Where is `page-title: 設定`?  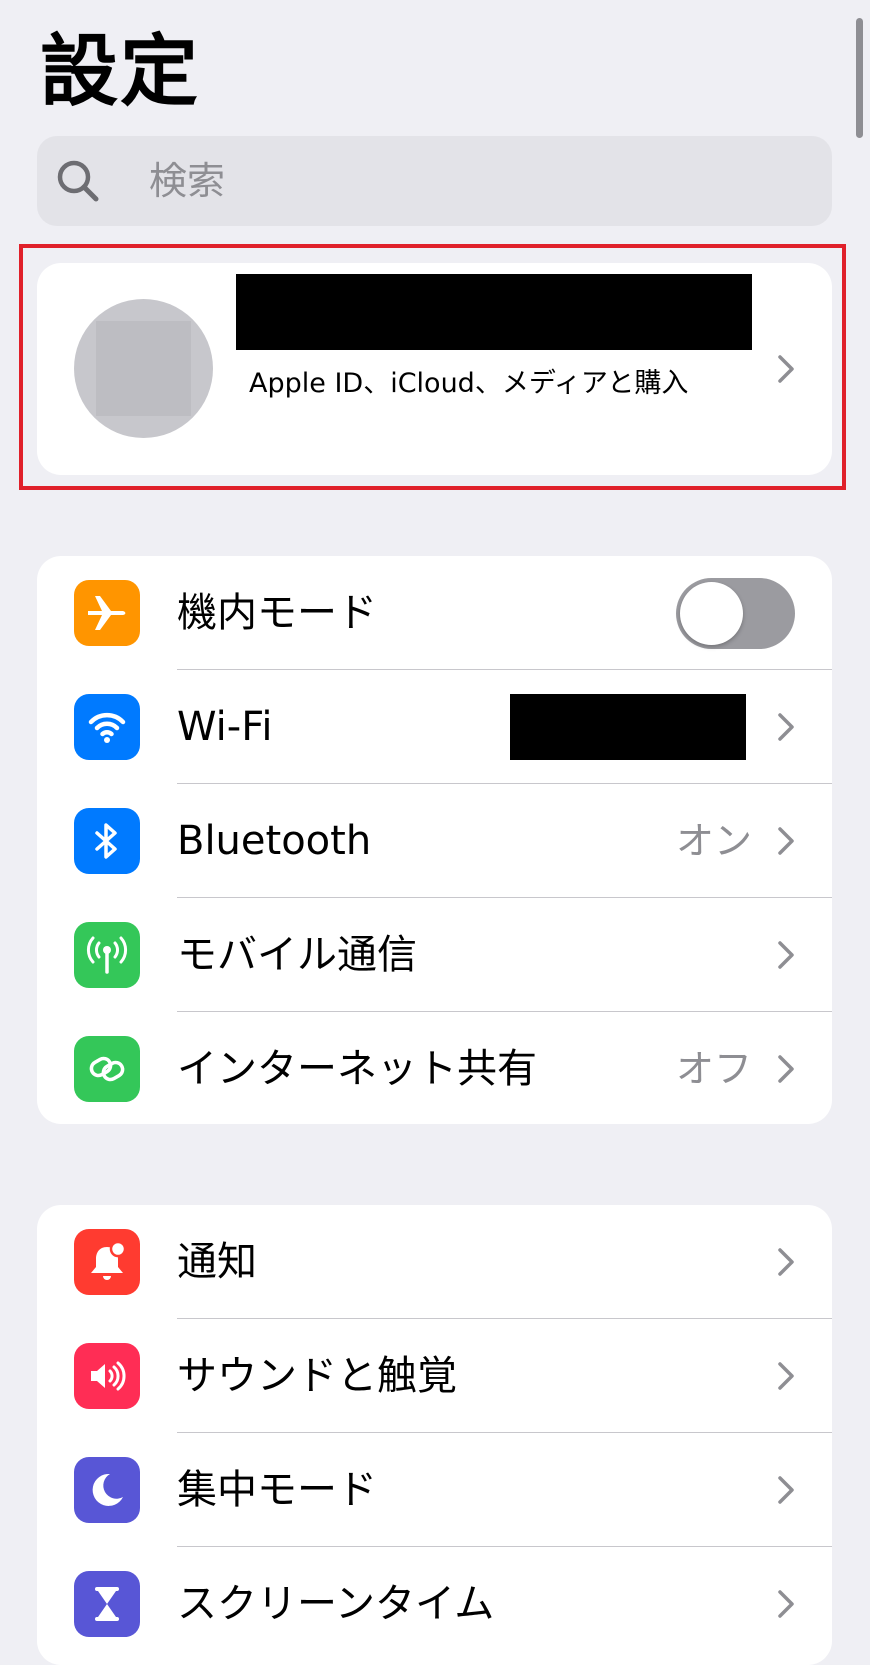
page-title: 設定 is located at coordinates (120, 72).